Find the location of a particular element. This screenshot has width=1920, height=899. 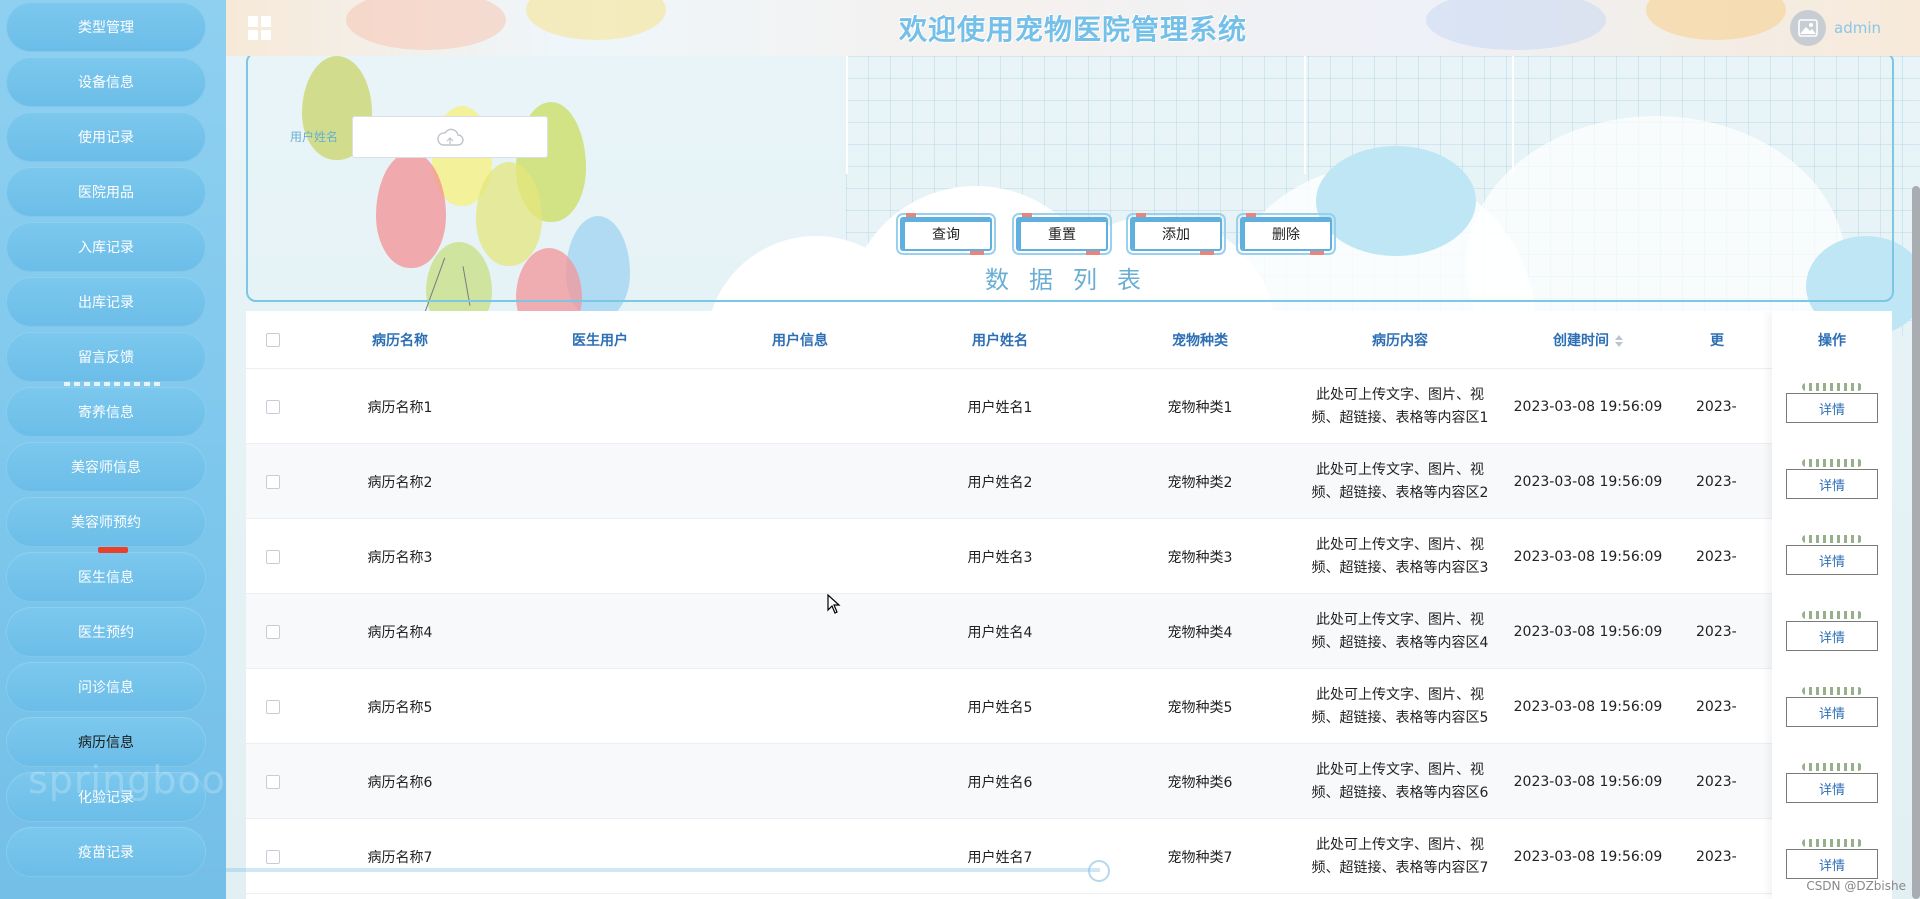

horizontal-scroll-knob is located at coordinates (1099, 871).